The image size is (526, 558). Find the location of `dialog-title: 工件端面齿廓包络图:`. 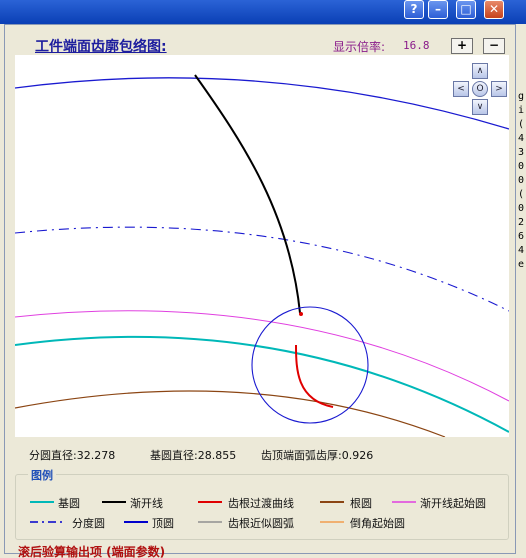

dialog-title: 工件端面齿廓包络图: is located at coordinates (101, 47).